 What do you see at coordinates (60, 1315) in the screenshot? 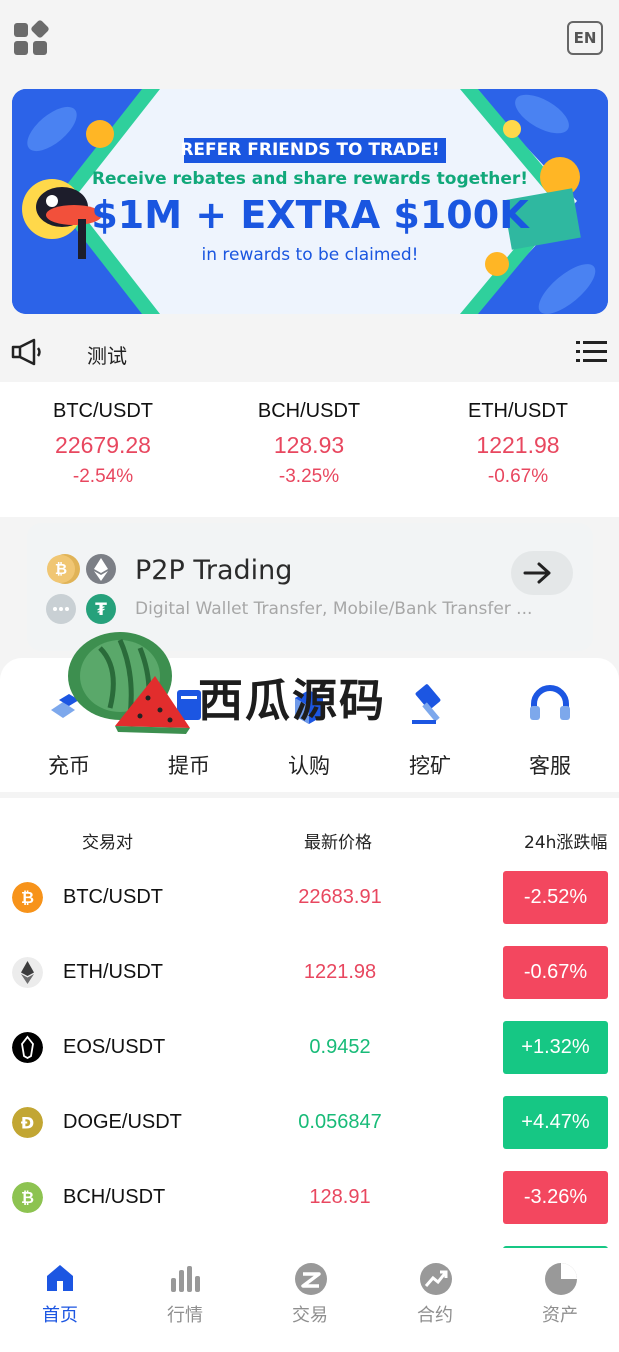
I see `tab-label: 首页` at bounding box center [60, 1315].